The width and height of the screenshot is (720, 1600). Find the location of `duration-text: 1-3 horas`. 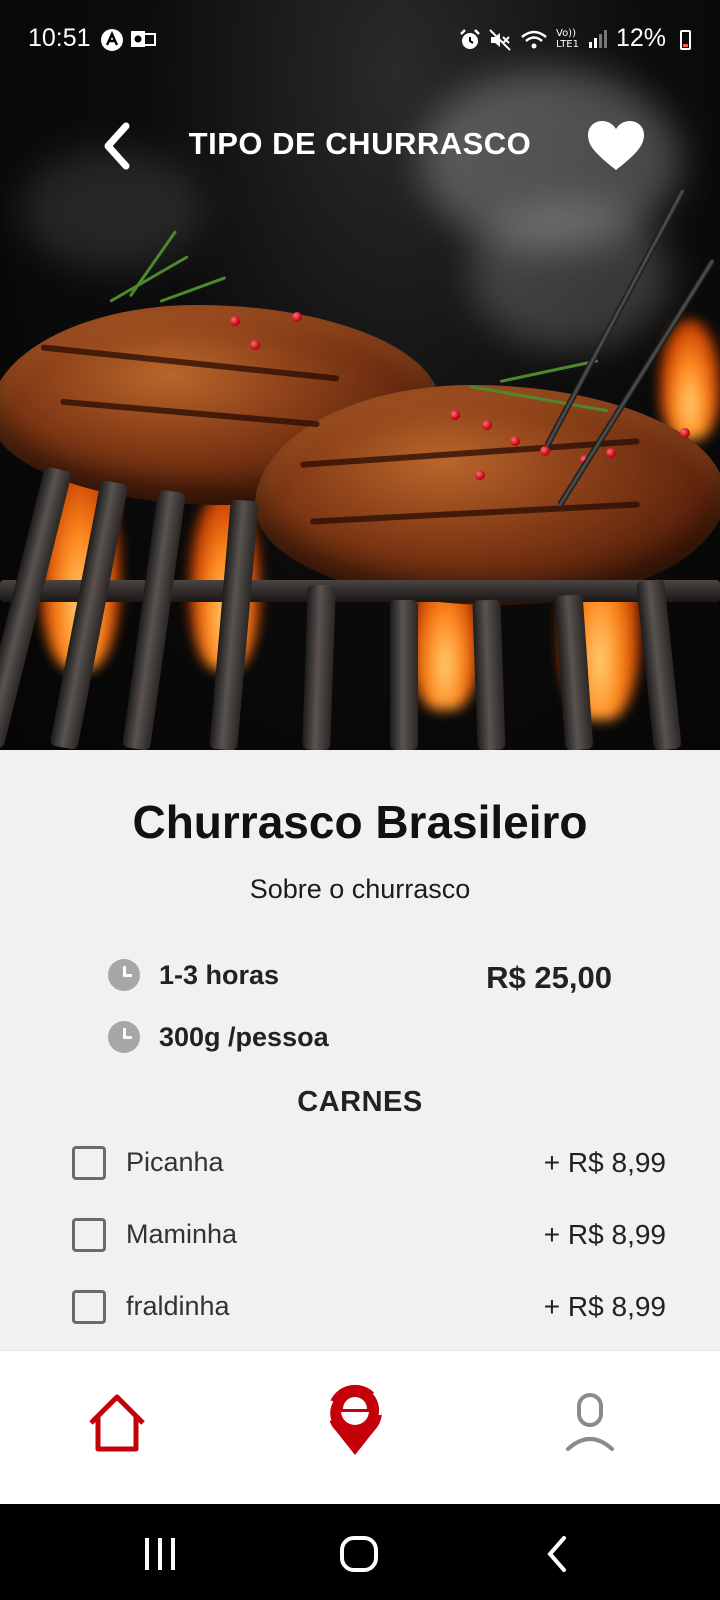

duration-text: 1-3 horas is located at coordinates (219, 974).